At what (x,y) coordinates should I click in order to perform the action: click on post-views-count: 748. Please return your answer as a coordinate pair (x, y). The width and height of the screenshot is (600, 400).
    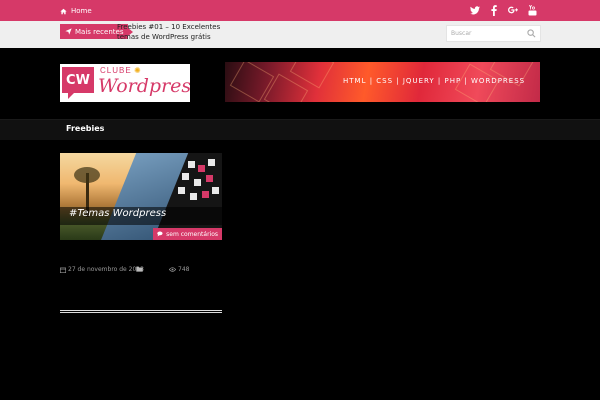
    Looking at the image, I should click on (184, 269).